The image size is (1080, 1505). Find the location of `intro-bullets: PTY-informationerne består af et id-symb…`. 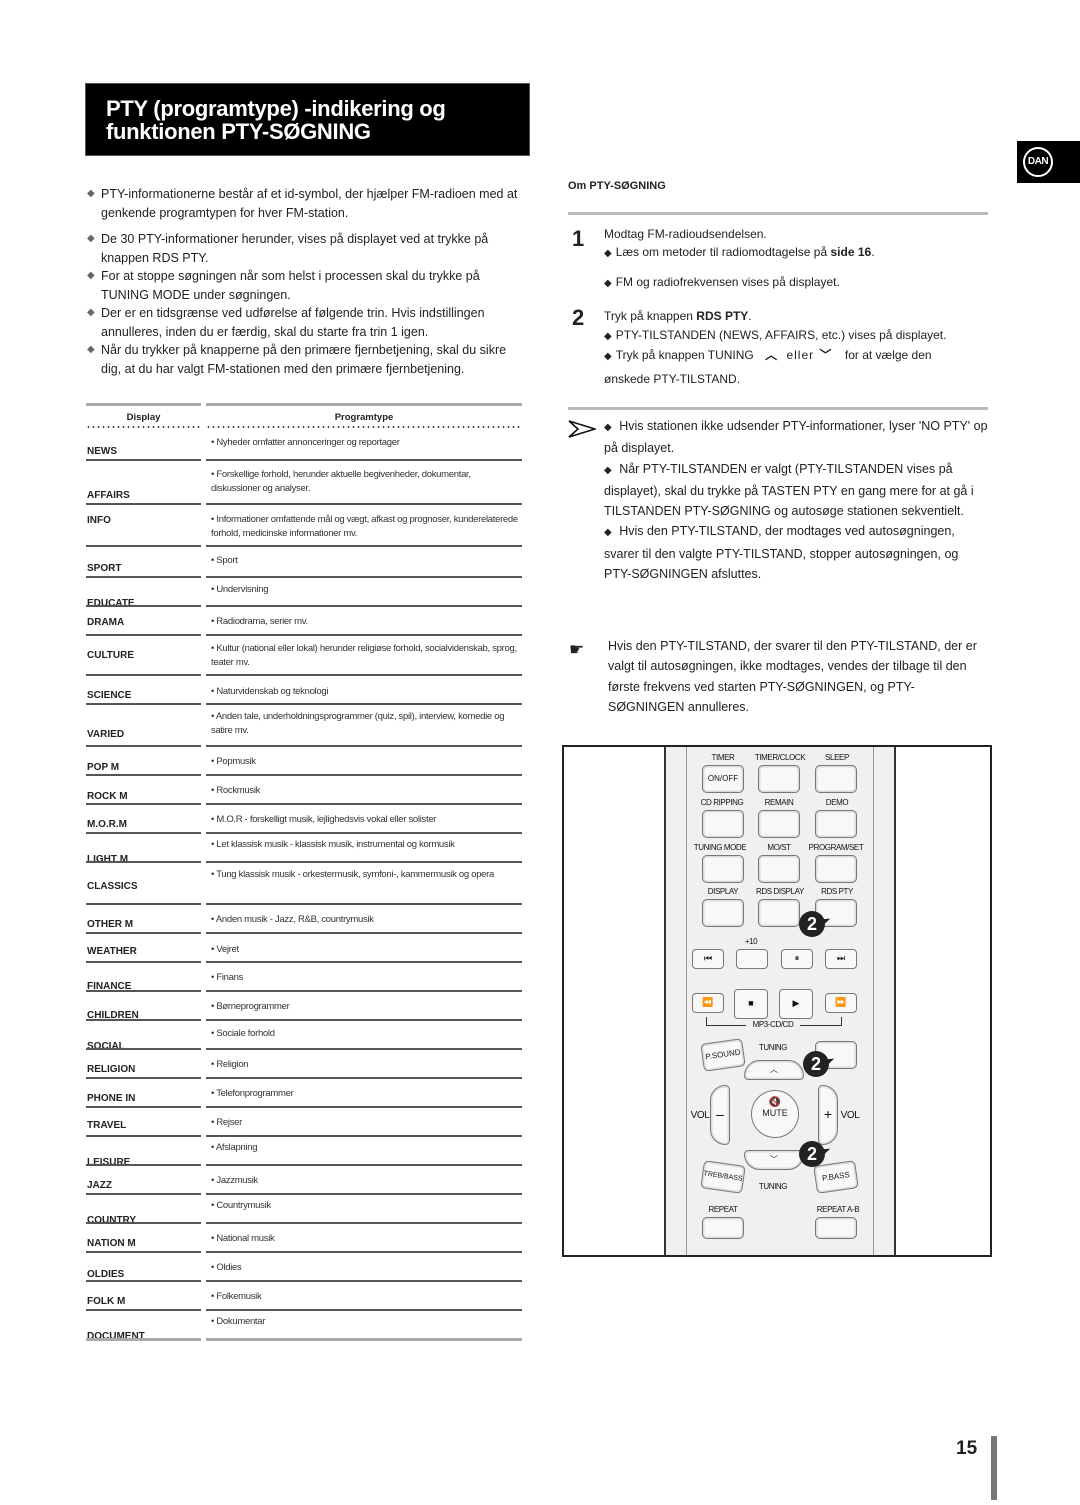

intro-bullets: PTY-informationerne består af et id-symb… is located at coordinates (307, 281).